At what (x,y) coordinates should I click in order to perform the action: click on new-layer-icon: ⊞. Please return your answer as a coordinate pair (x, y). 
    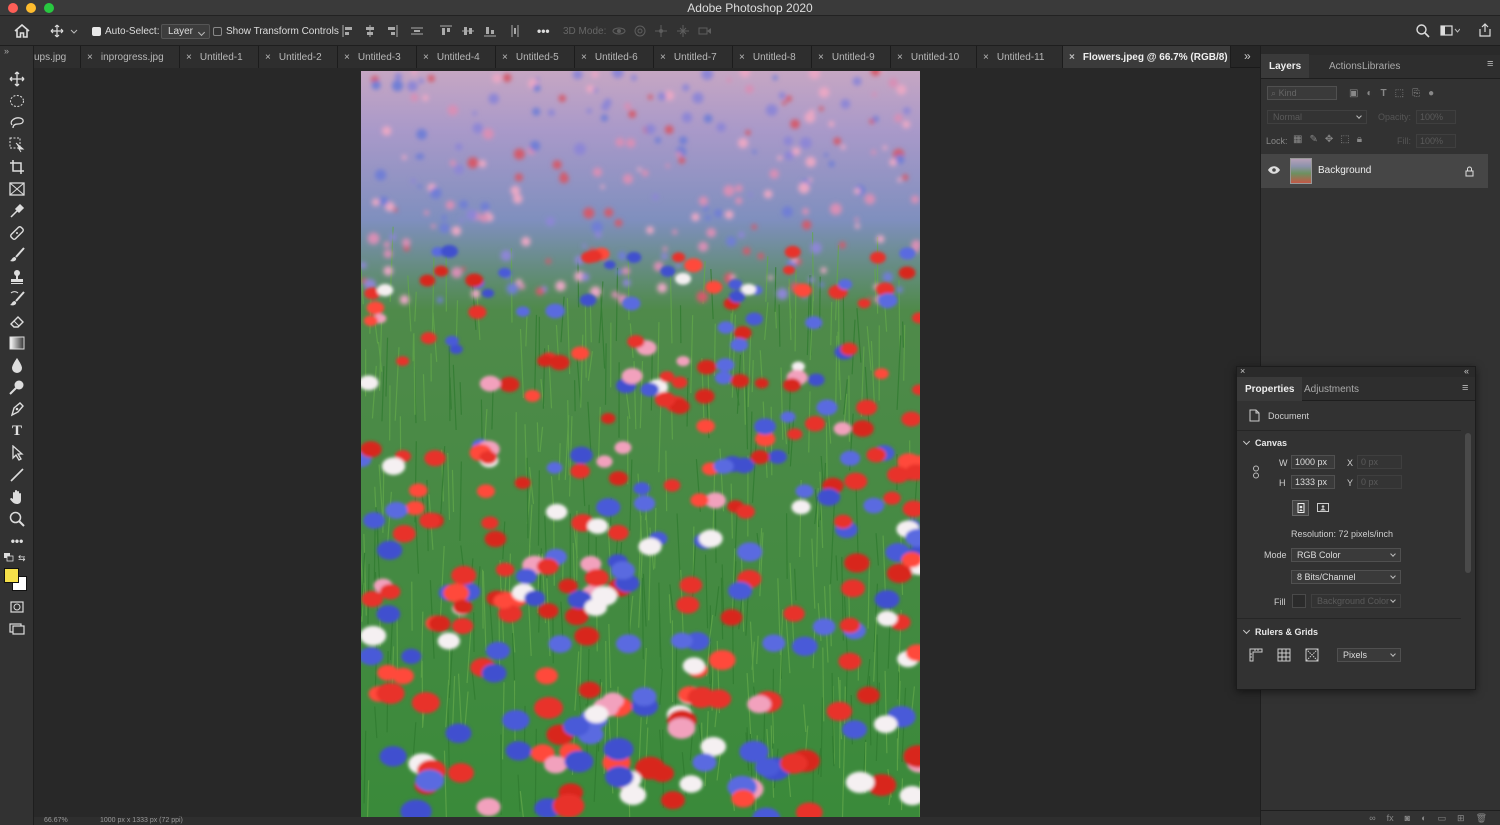
    Looking at the image, I should click on (1461, 818).